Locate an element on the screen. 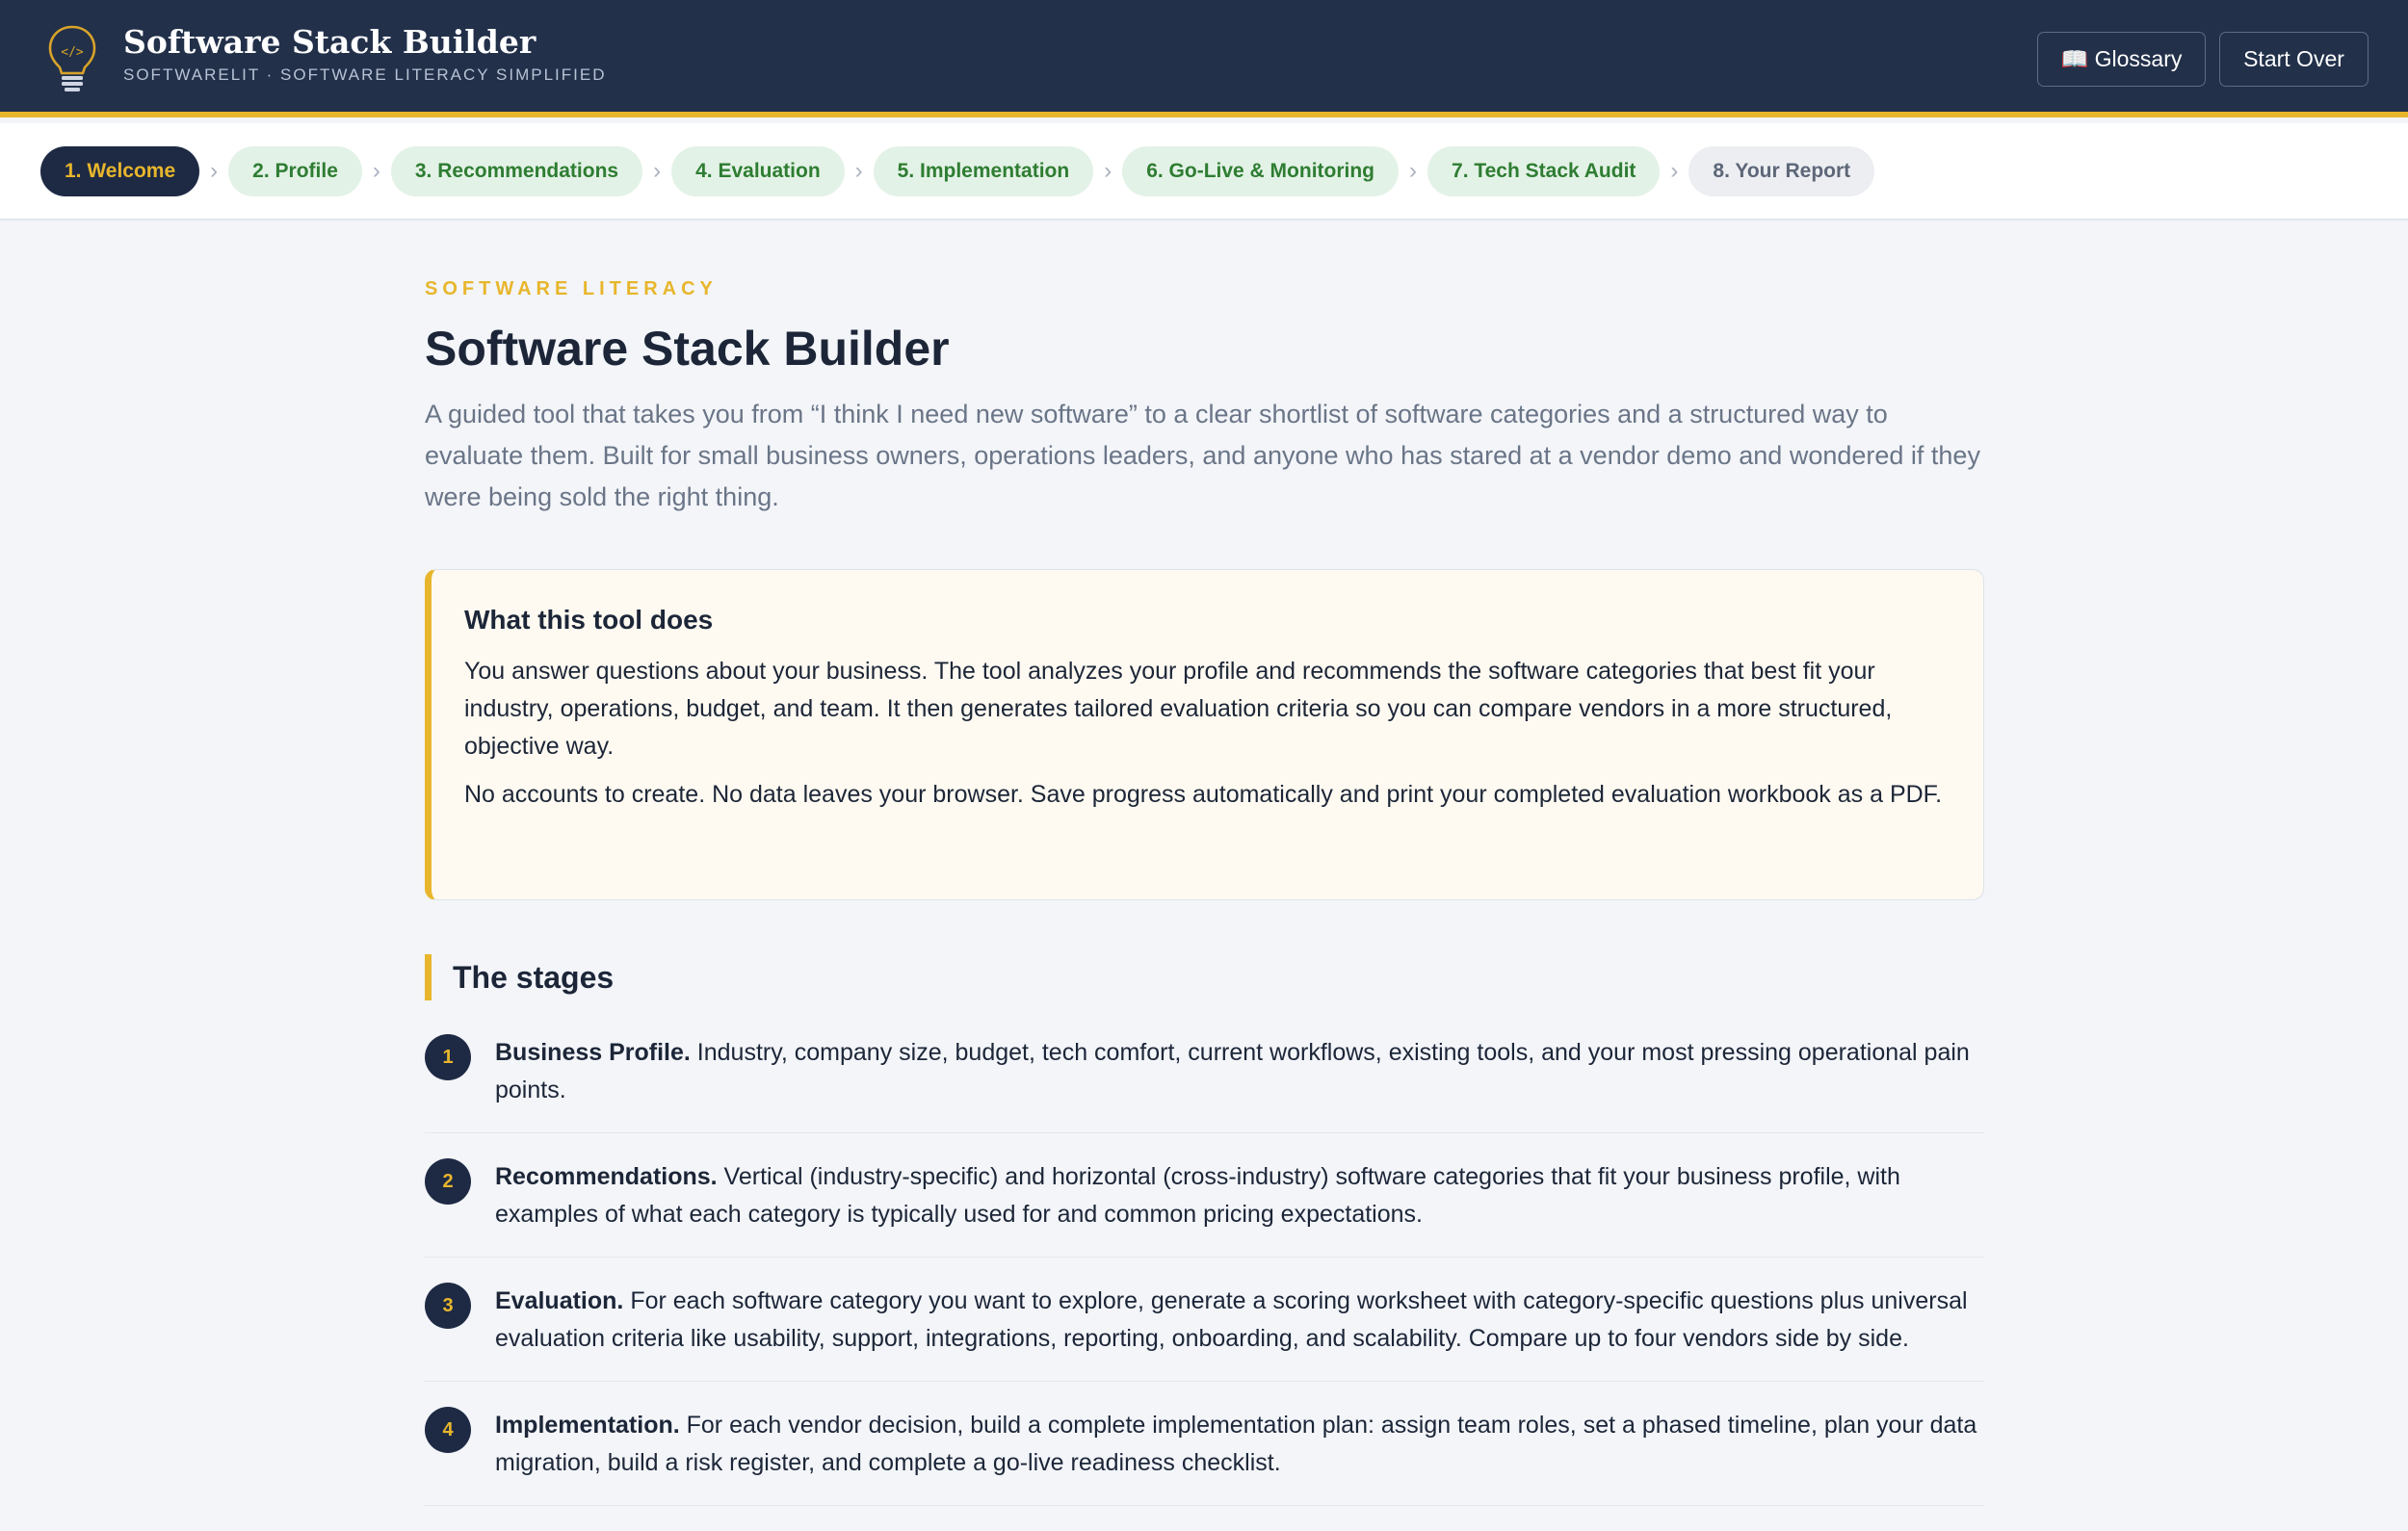  start-over-button: Start Over is located at coordinates (2294, 59).